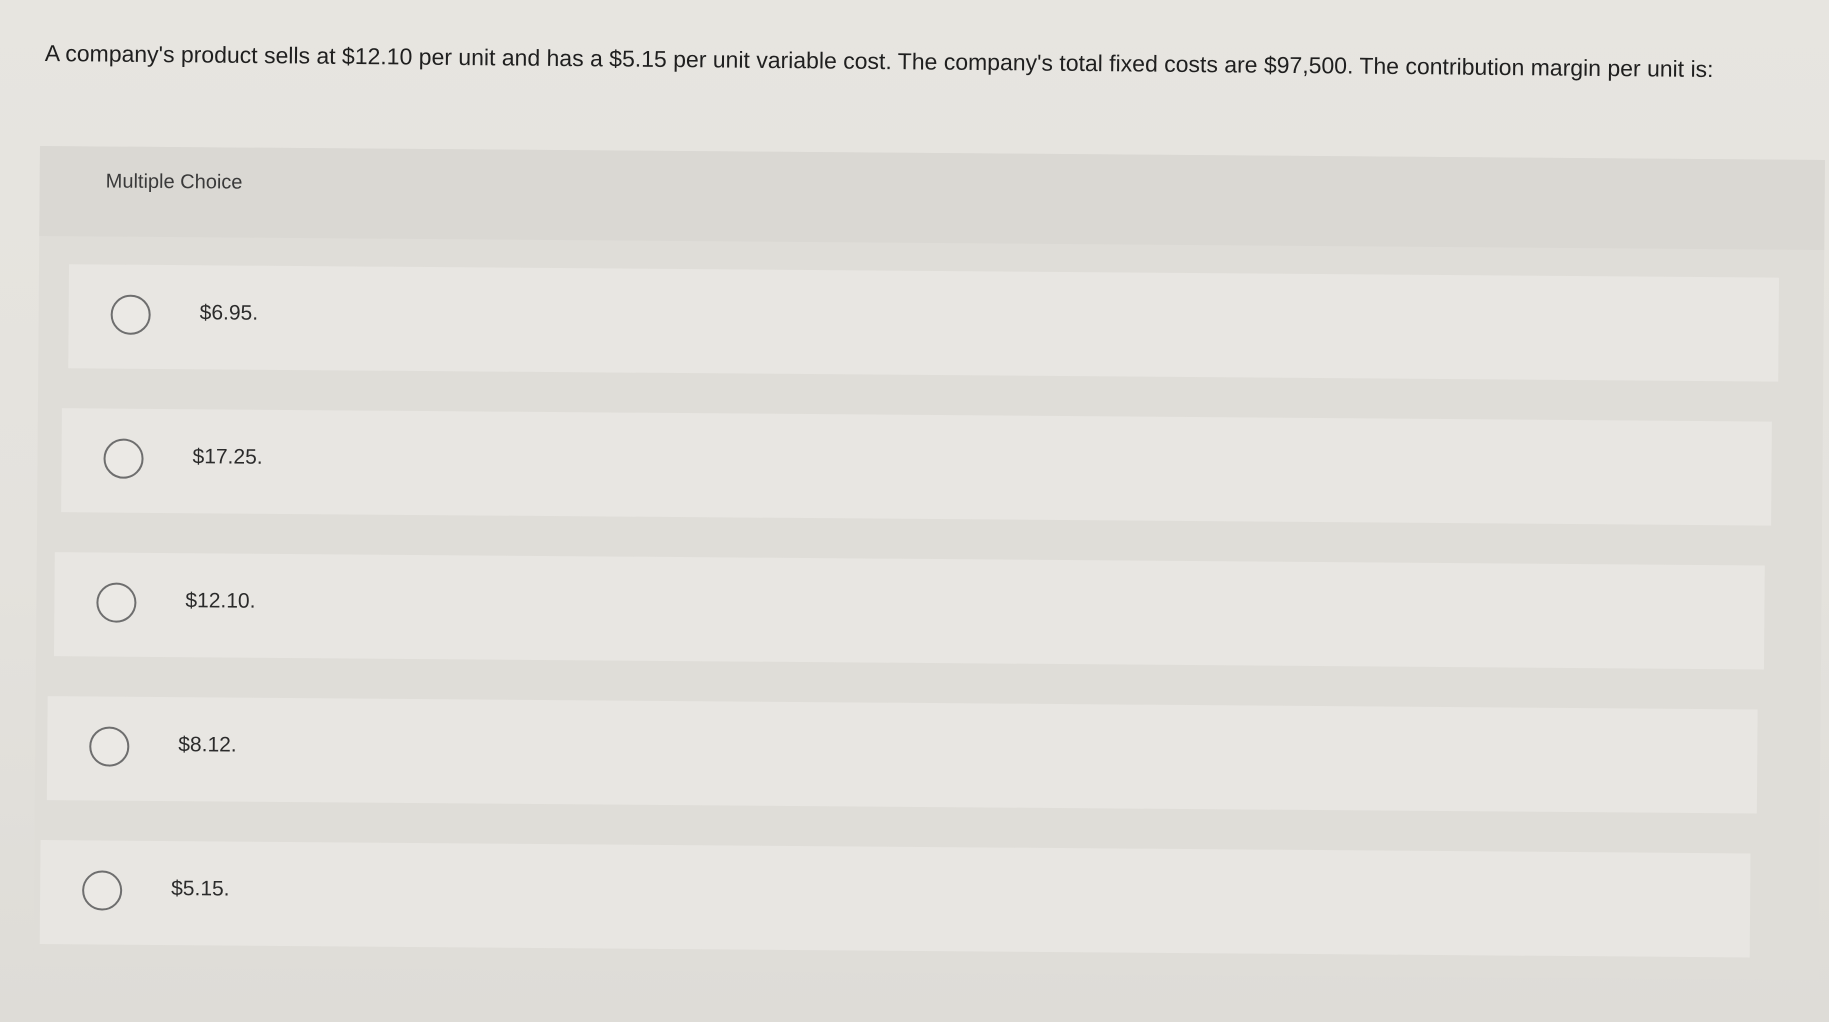 This screenshot has height=1022, width=1829. What do you see at coordinates (220, 601) in the screenshot?
I see `answer-option-label: $12.10.` at bounding box center [220, 601].